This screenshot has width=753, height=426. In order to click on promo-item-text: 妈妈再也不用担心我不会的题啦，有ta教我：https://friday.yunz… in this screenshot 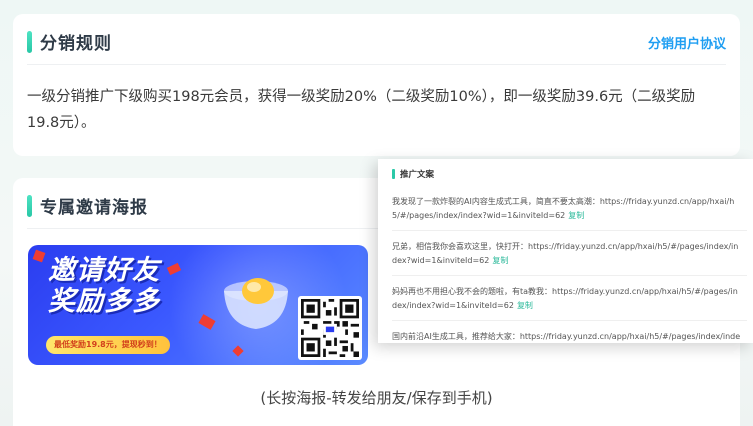, I will do `click(565, 298)`.